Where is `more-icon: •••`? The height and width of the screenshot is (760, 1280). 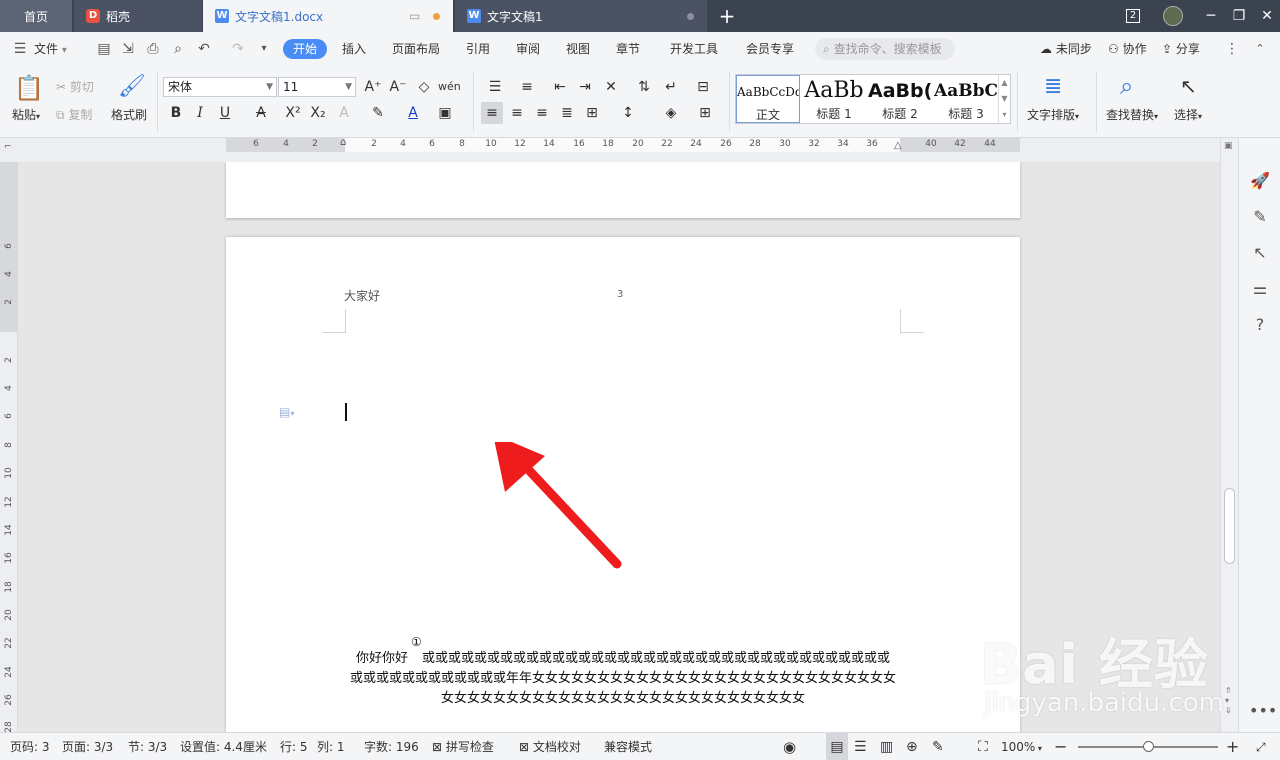
more-icon: ••• is located at coordinates (1263, 711).